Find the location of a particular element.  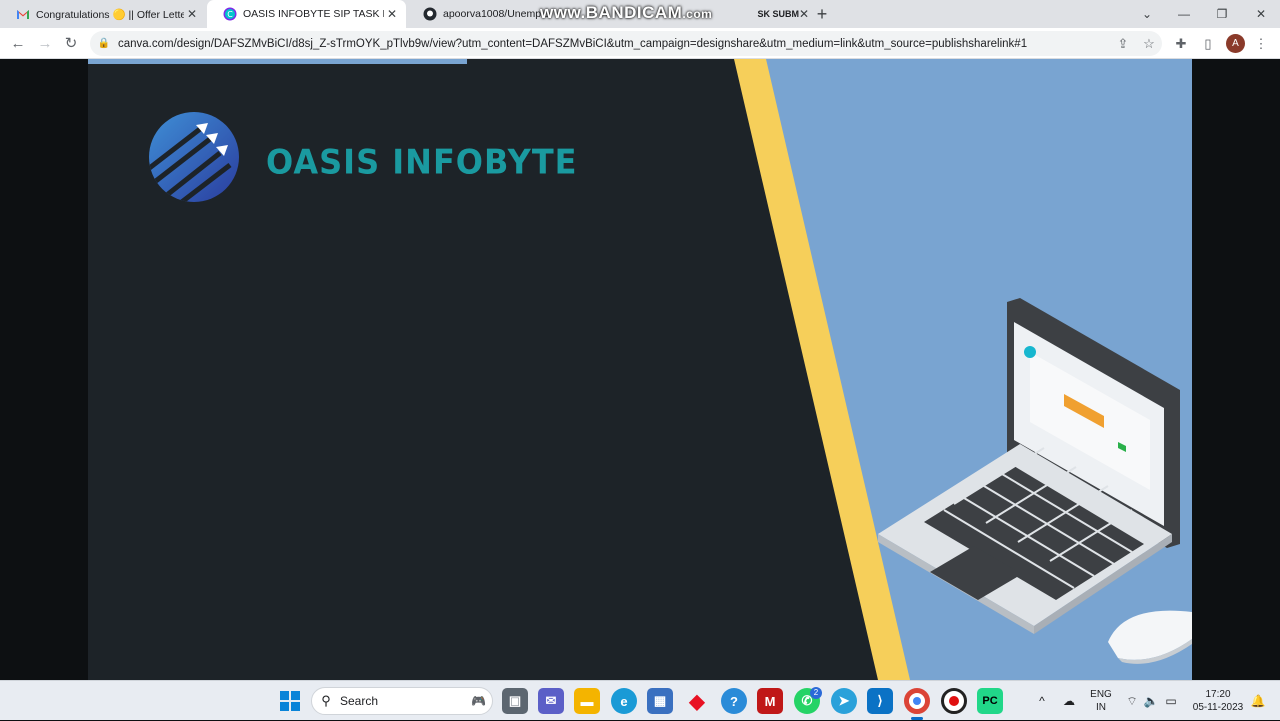

mcafee-icon: M is located at coordinates (770, 701).